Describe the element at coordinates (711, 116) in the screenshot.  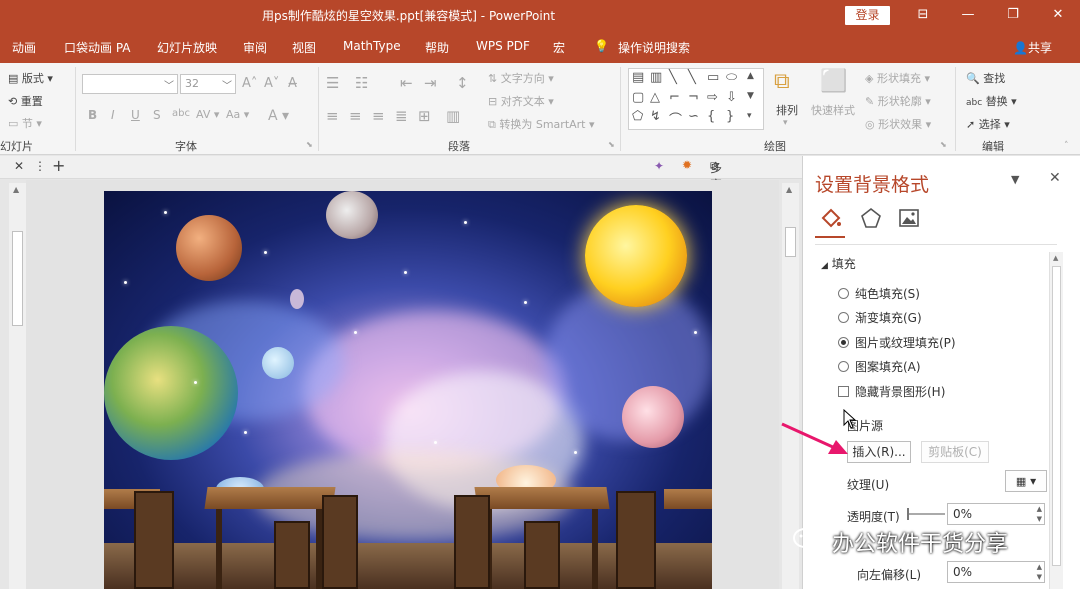
I see `brace-left-shape-icon: {` at that location.